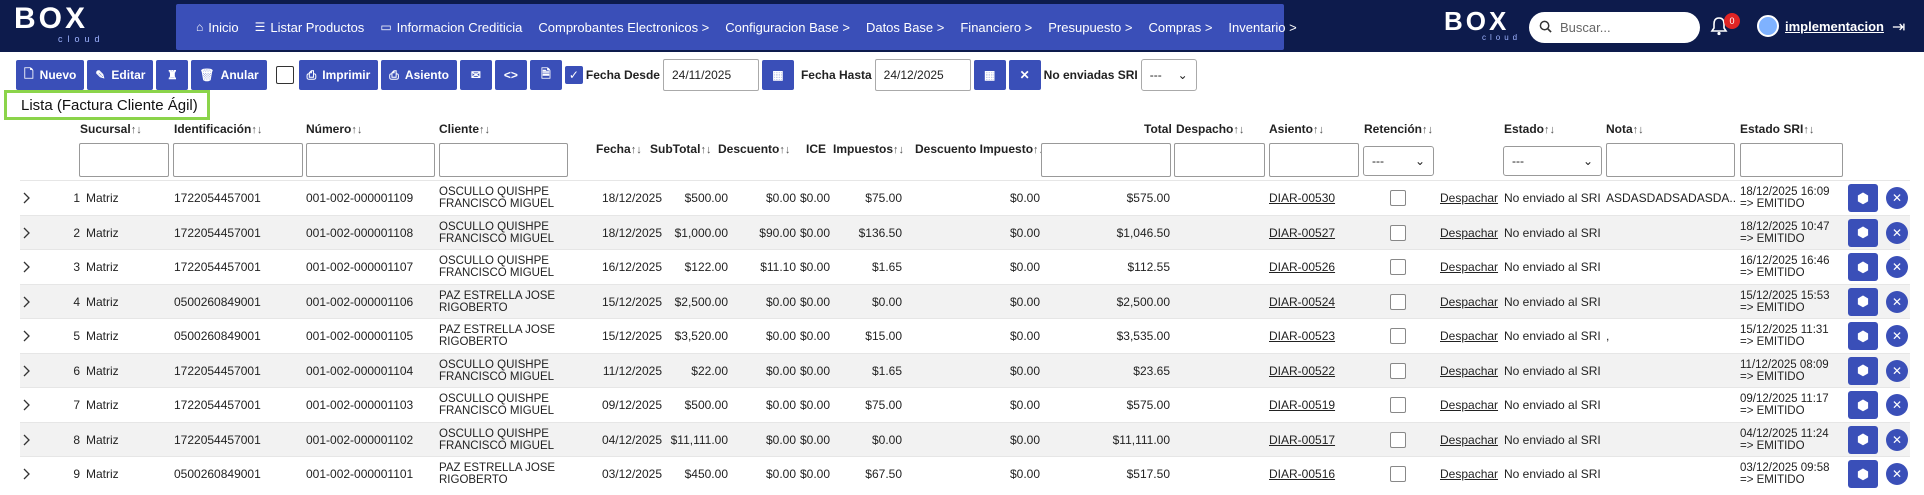 This screenshot has height=495, width=1924. I want to click on nav-item: Presupuesto >, so click(1090, 27).